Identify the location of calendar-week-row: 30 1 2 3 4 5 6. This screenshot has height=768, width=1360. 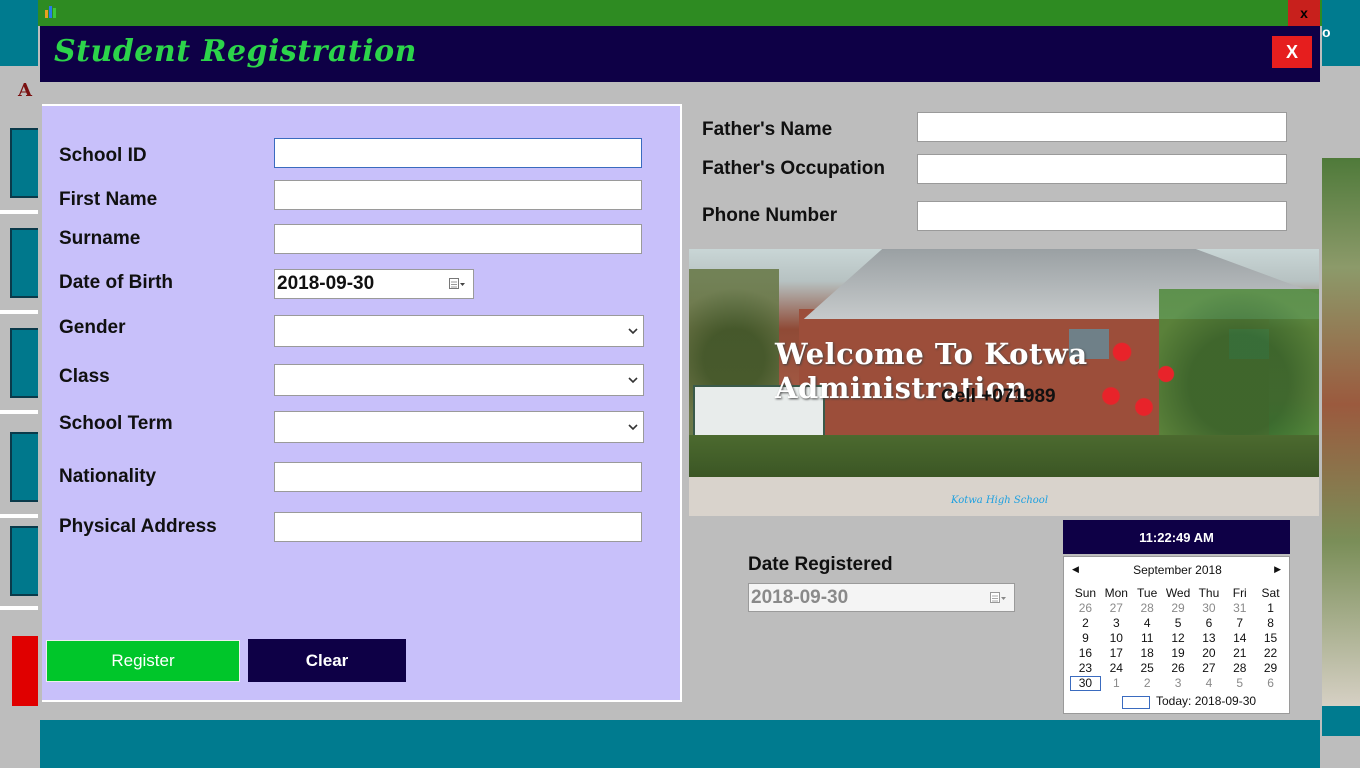
(1178, 683).